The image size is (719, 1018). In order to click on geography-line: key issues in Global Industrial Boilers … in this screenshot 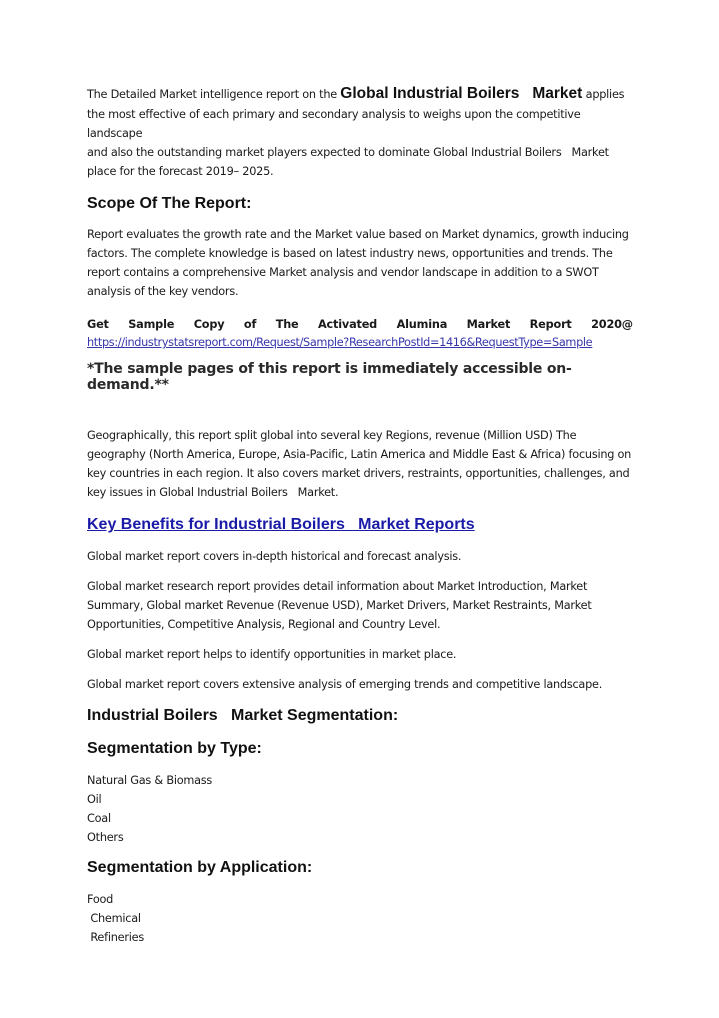, I will do `click(213, 492)`.